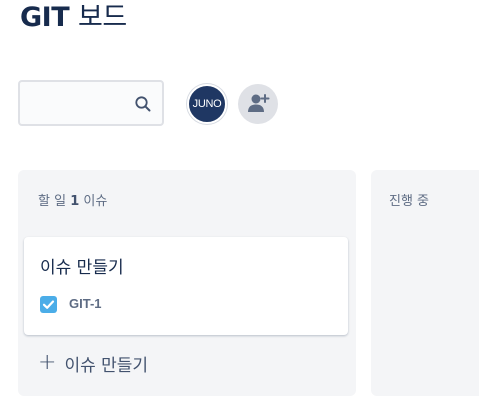 Image resolution: width=479 pixels, height=404 pixels. I want to click on search-icon, so click(143, 104).